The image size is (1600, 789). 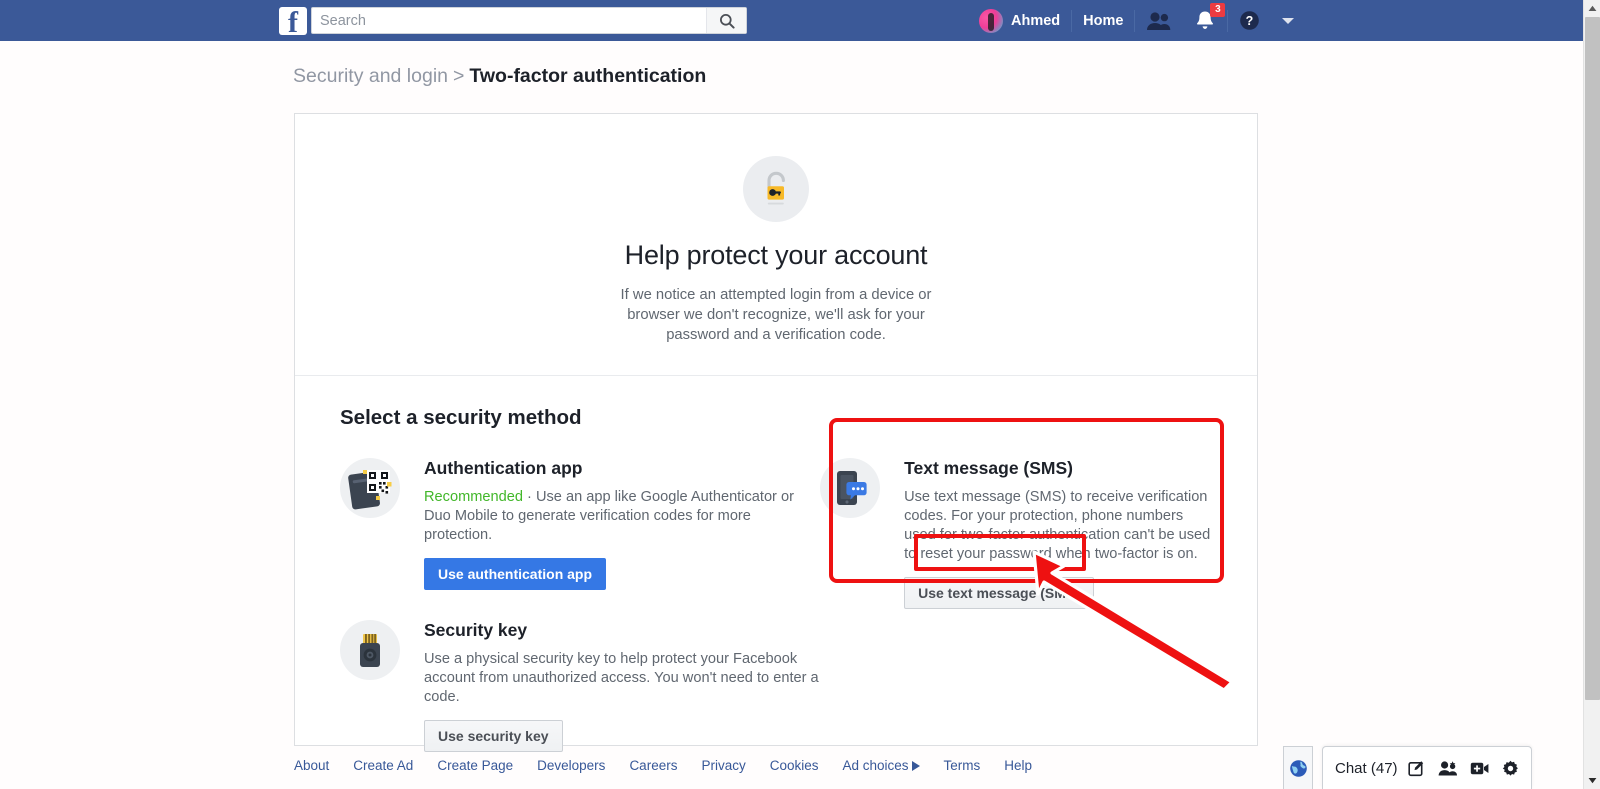 I want to click on profile-link: Ahmed, so click(x=1019, y=20).